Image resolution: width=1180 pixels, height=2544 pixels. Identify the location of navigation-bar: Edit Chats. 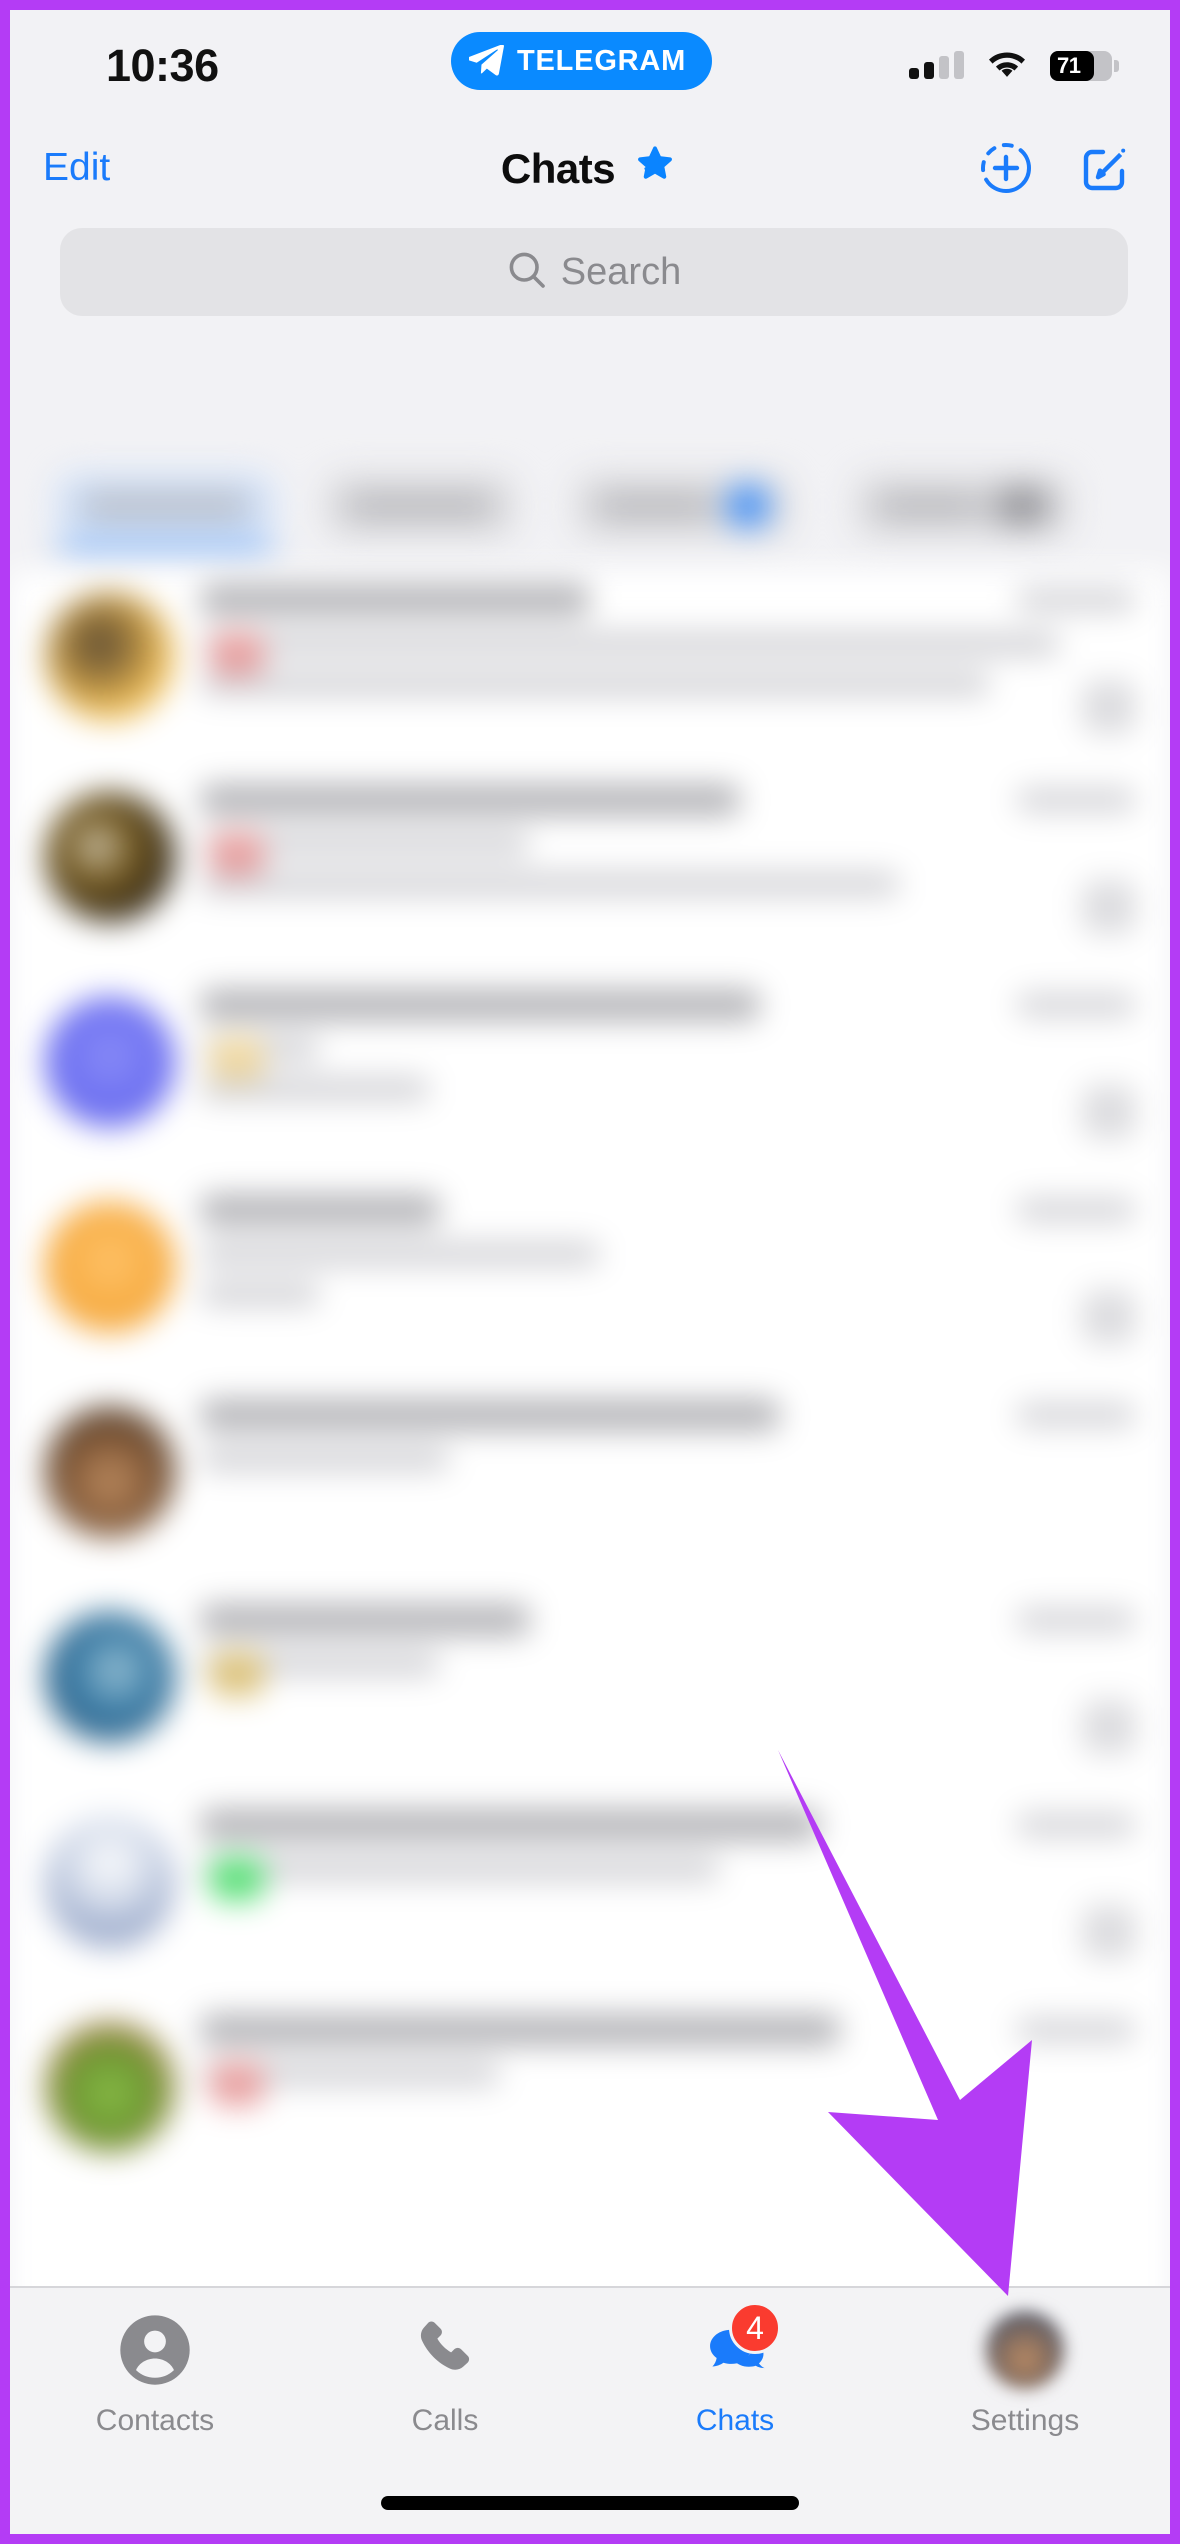
(590, 170).